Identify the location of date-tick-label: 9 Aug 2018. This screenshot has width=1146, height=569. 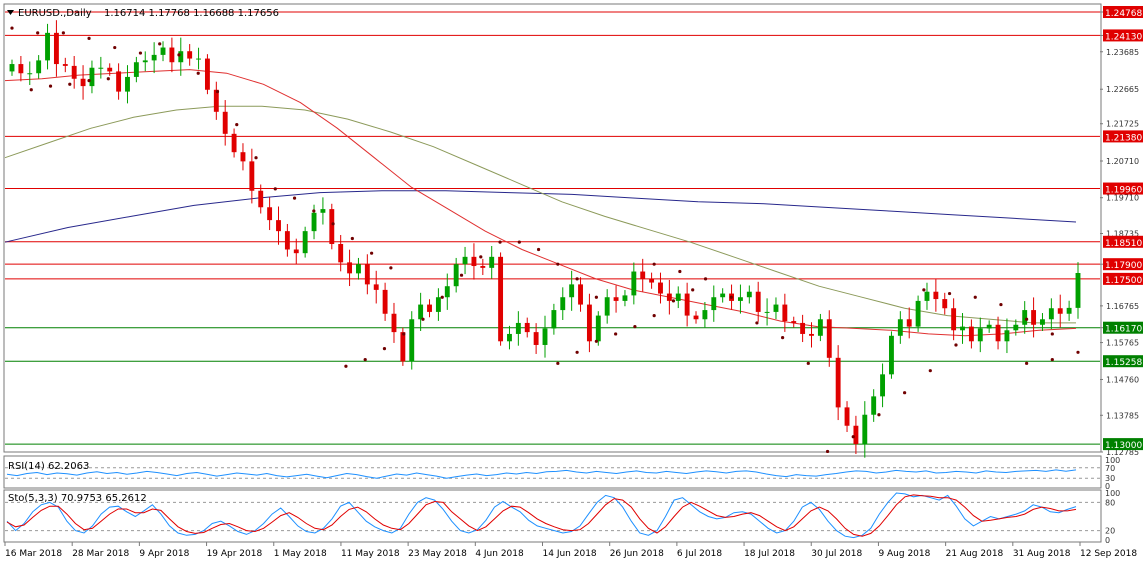
(904, 554).